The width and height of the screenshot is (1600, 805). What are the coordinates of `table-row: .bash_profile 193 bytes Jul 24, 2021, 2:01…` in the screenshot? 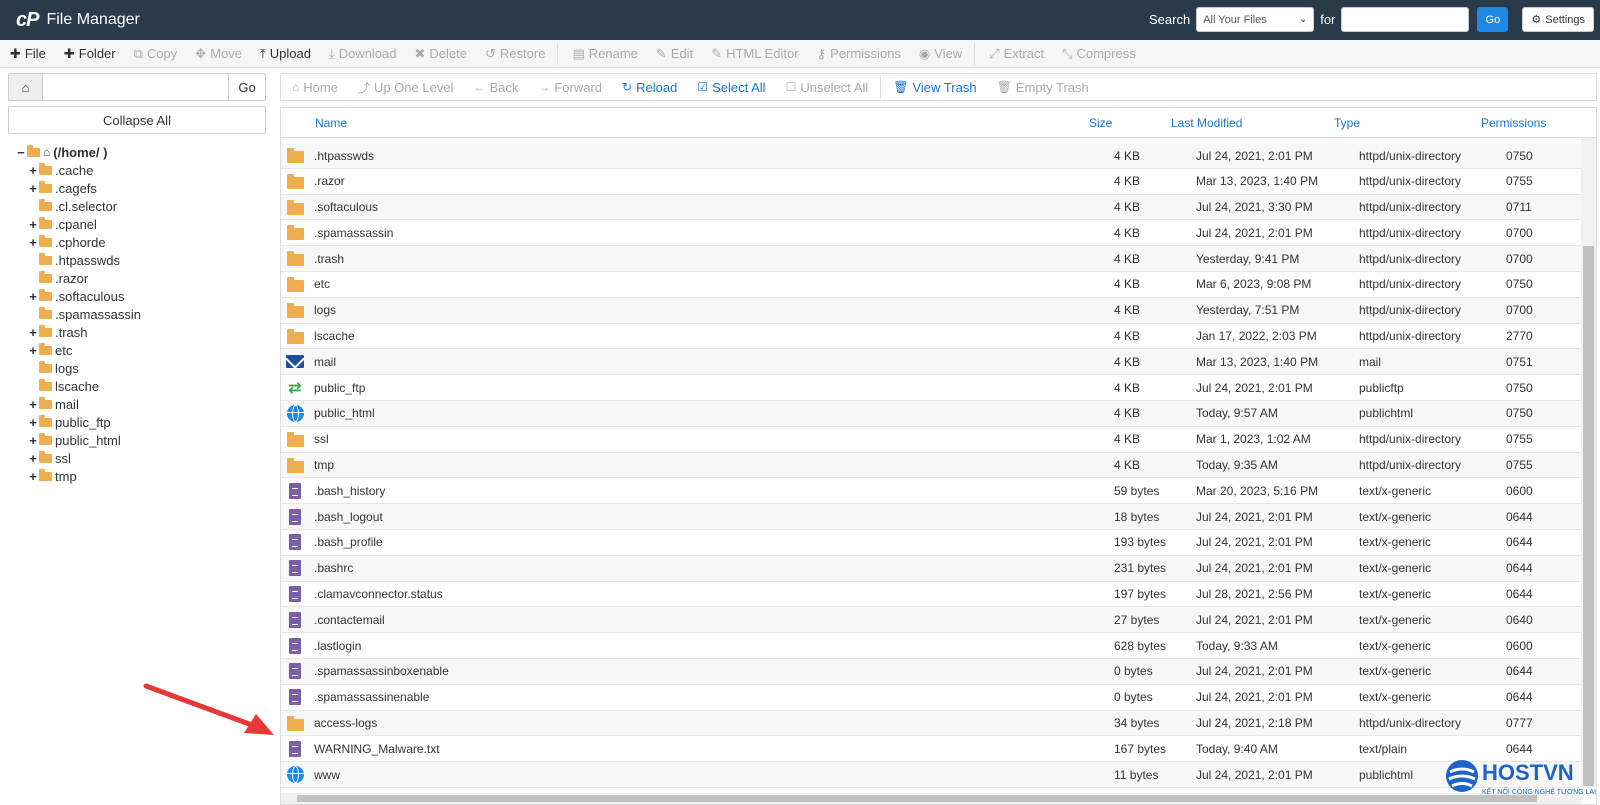 It's located at (931, 543).